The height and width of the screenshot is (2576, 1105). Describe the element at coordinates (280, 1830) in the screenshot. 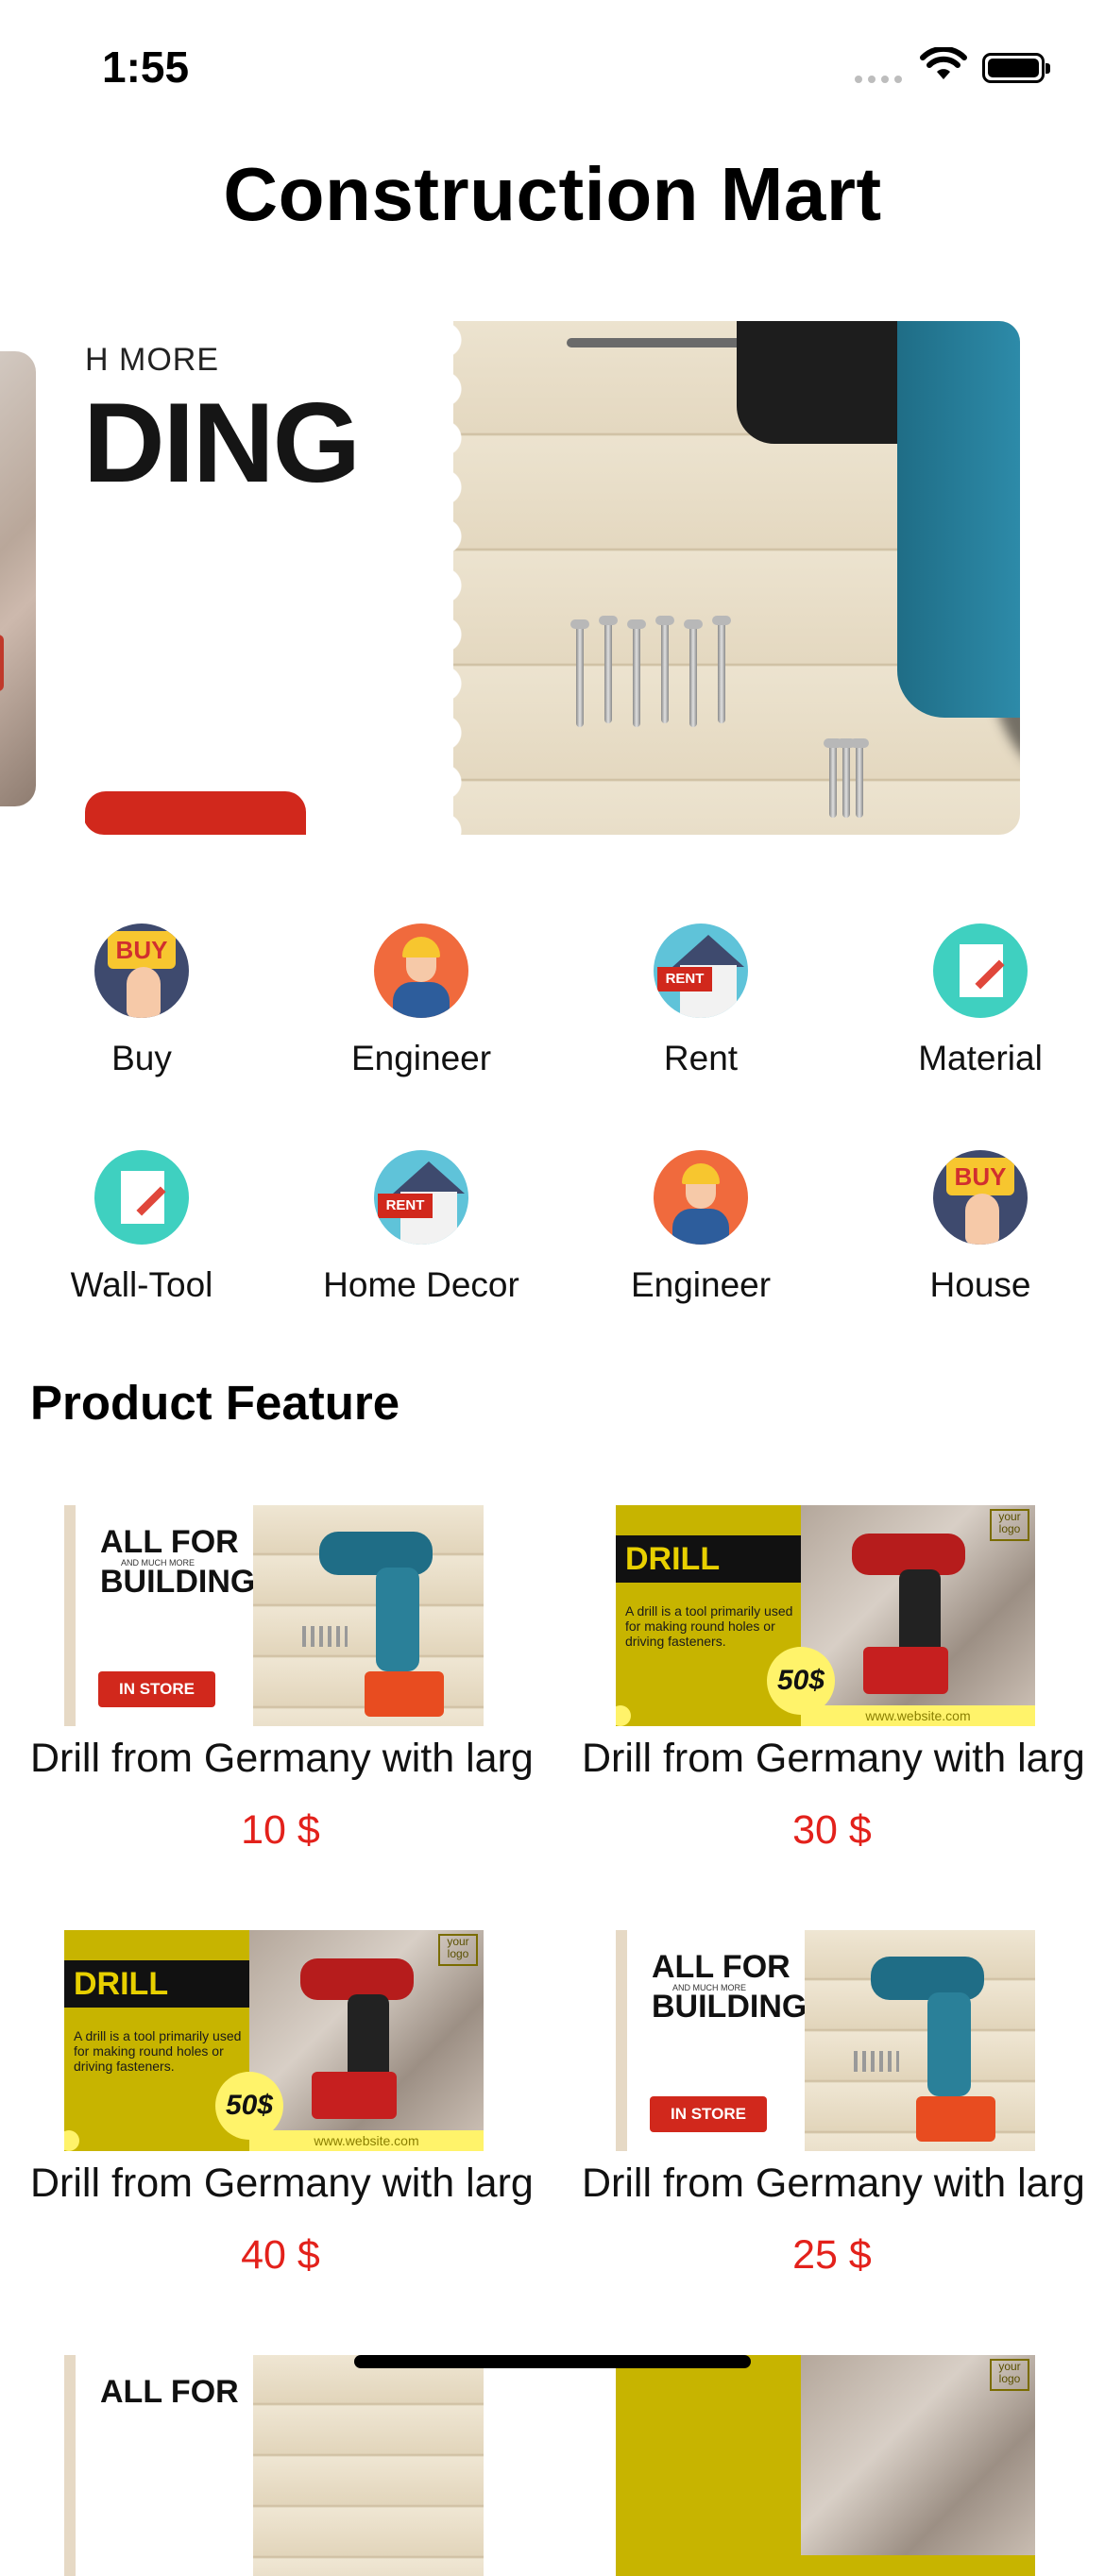

I see `product-price: 10 $` at that location.